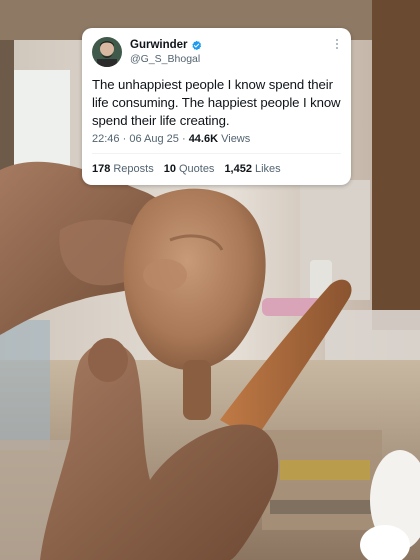  Describe the element at coordinates (159, 46) in the screenshot. I see `display-name: Gurwinder` at that location.